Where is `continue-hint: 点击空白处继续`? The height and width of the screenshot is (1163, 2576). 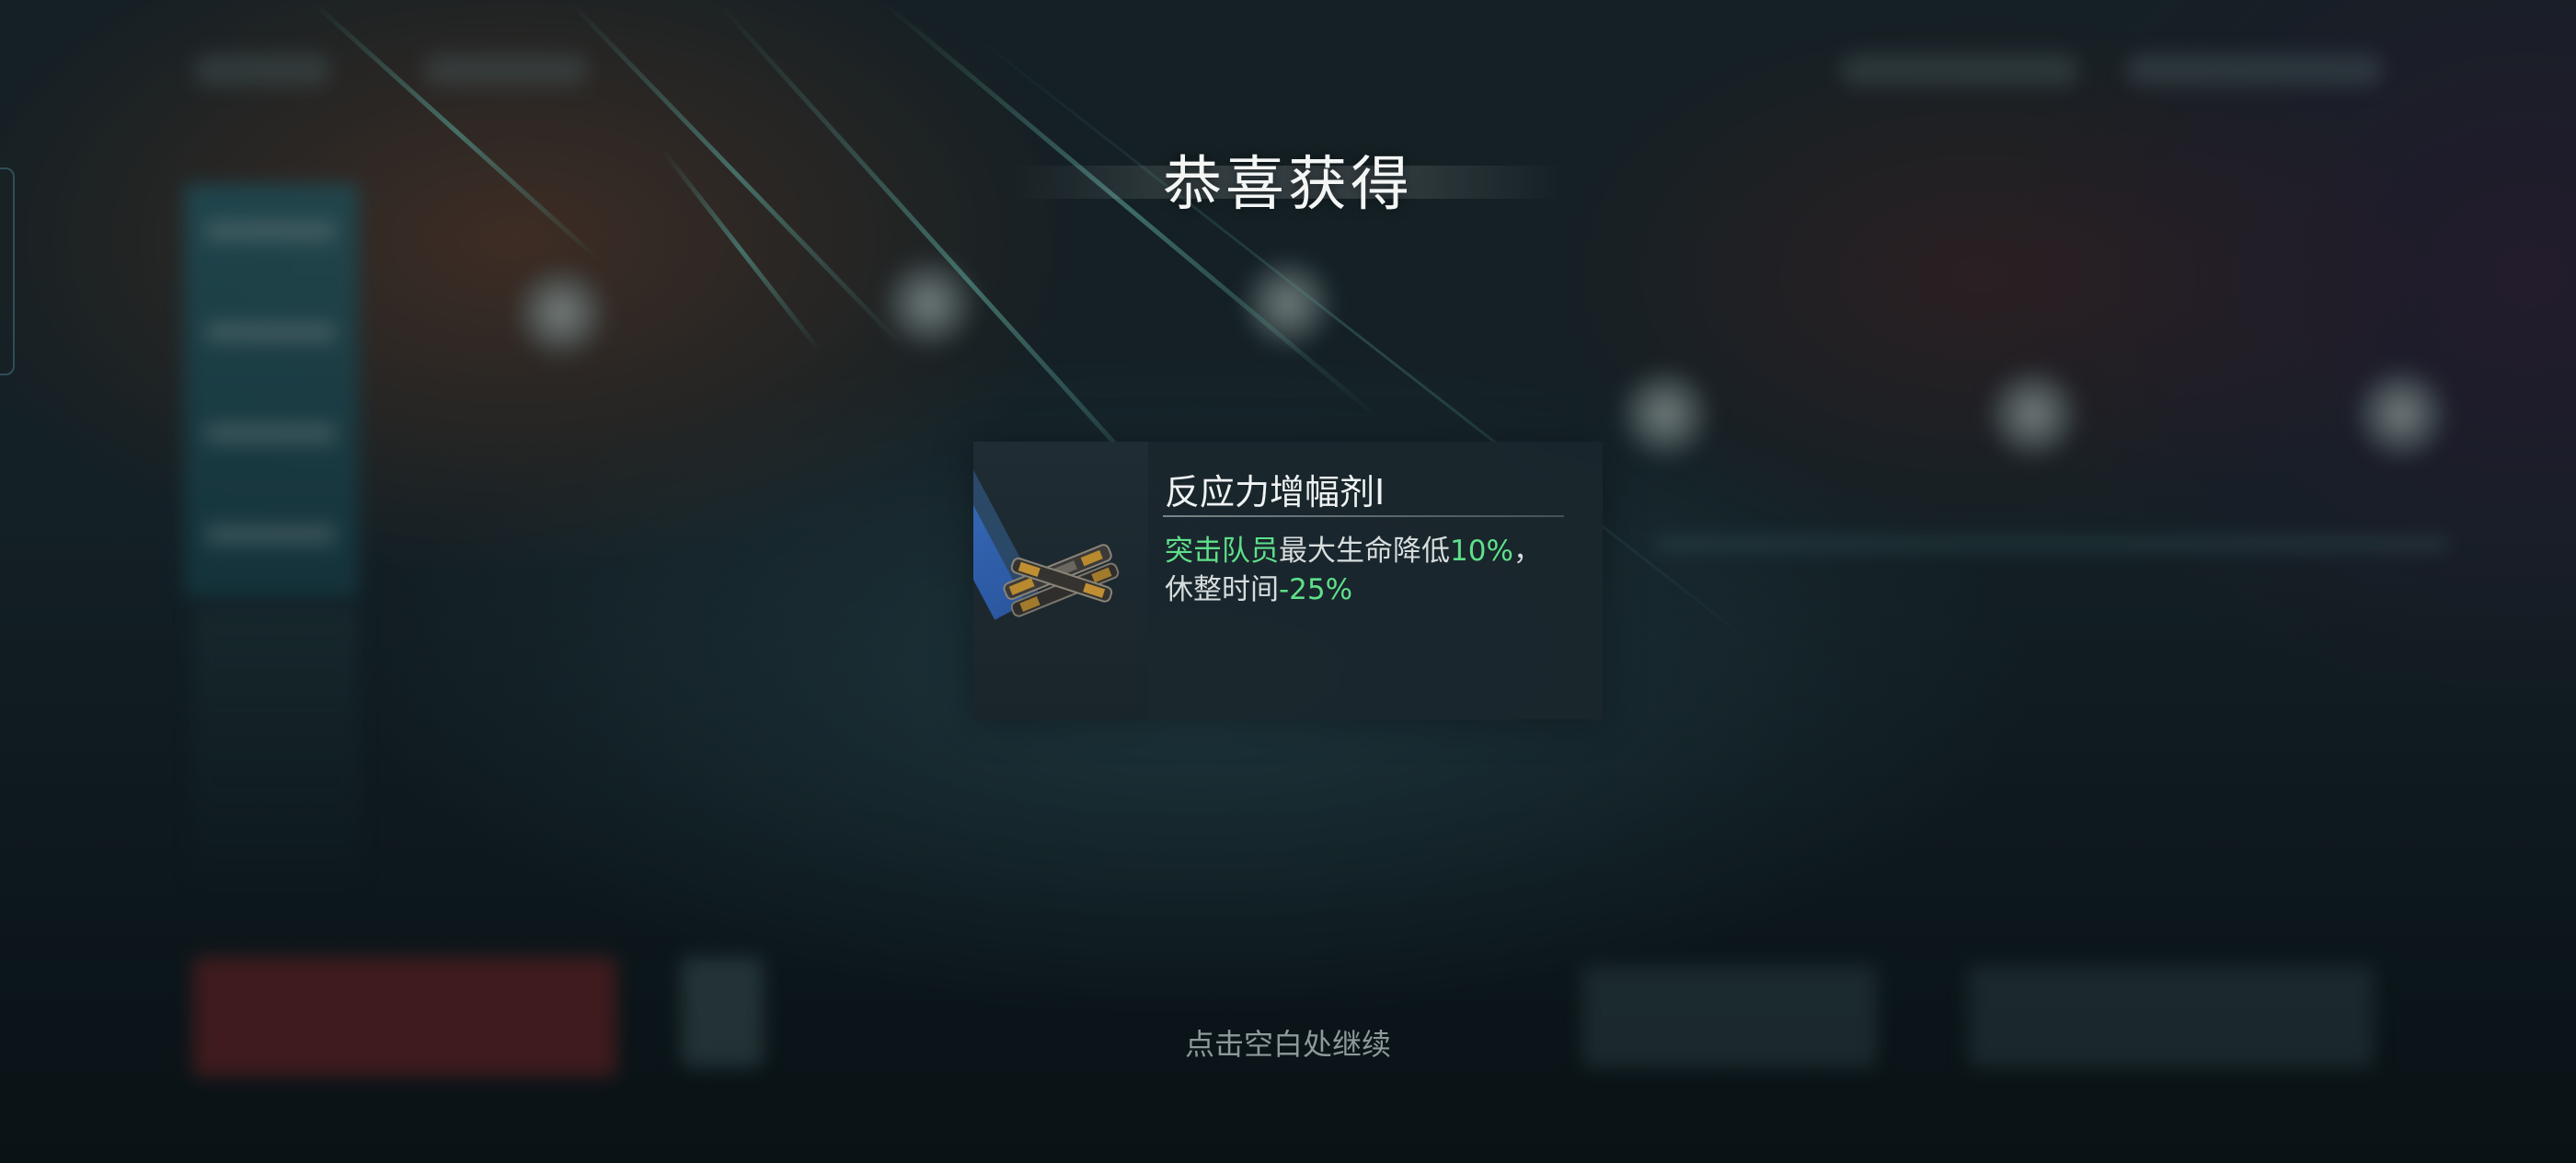
continue-hint: 点击空白处继续 is located at coordinates (1287, 1045).